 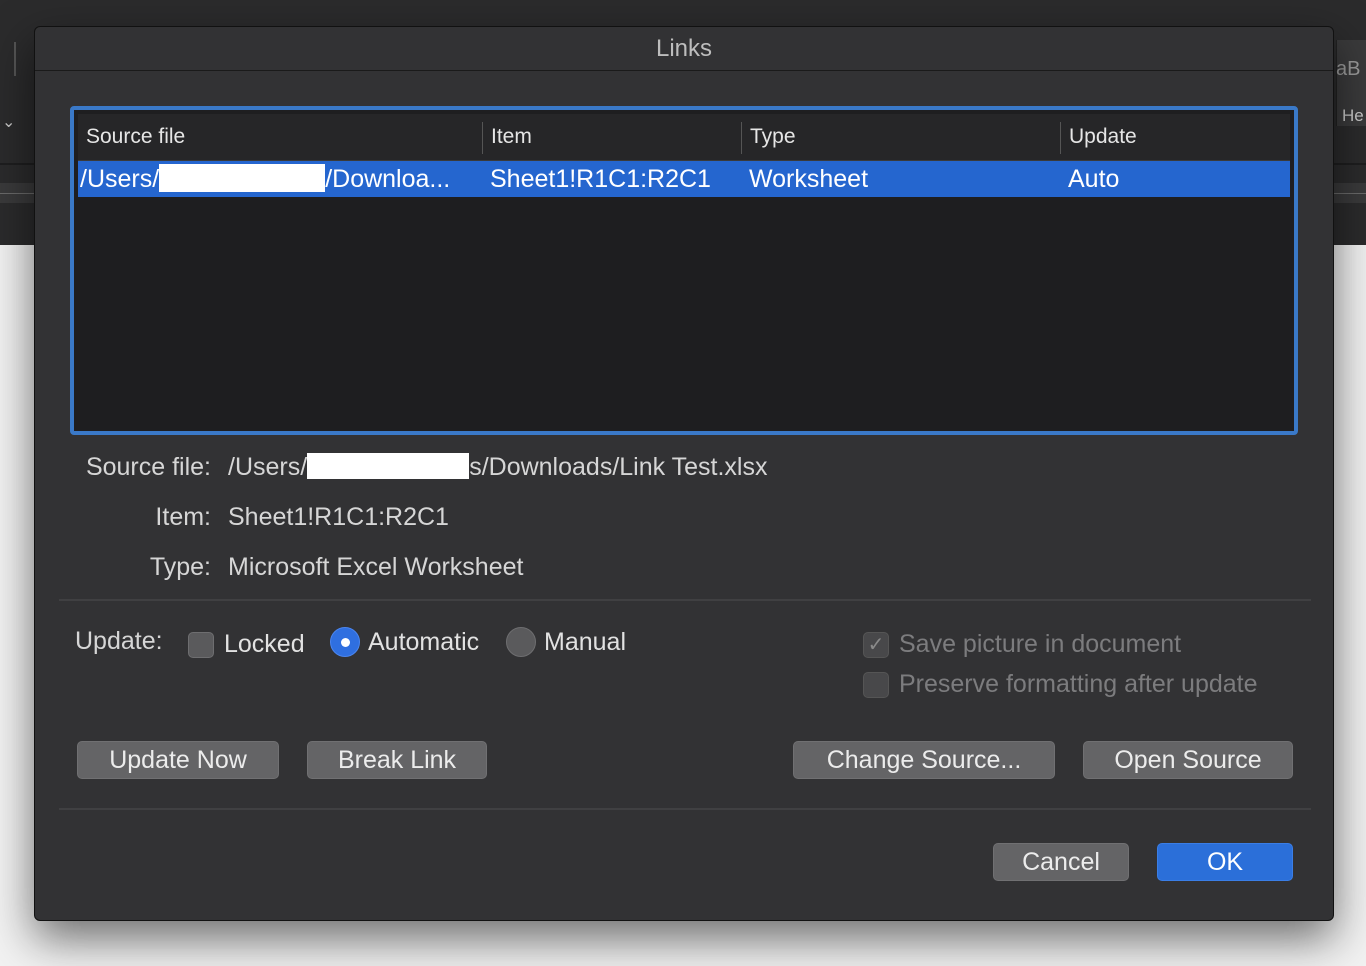 I want to click on column-header-type: Type, so click(x=901, y=137).